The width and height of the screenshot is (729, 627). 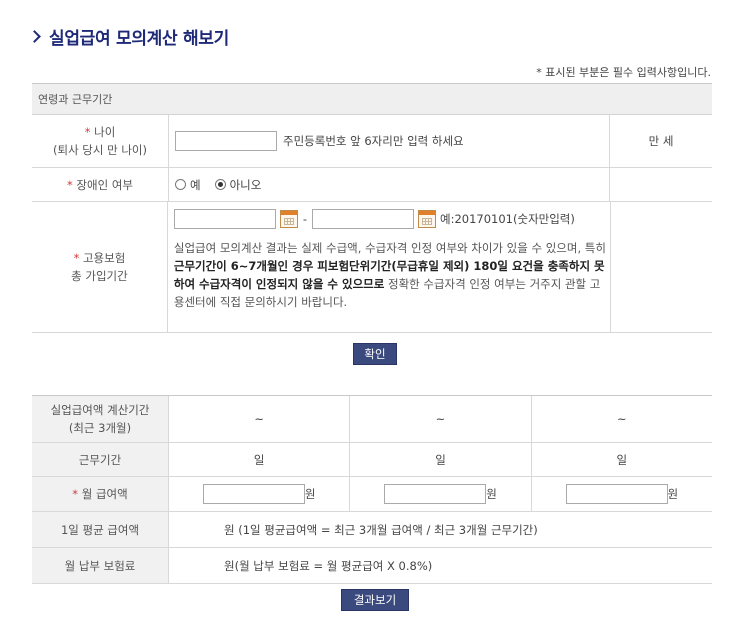 I want to click on disability-row: * 장애인 여부 예 아니오, so click(x=372, y=185).